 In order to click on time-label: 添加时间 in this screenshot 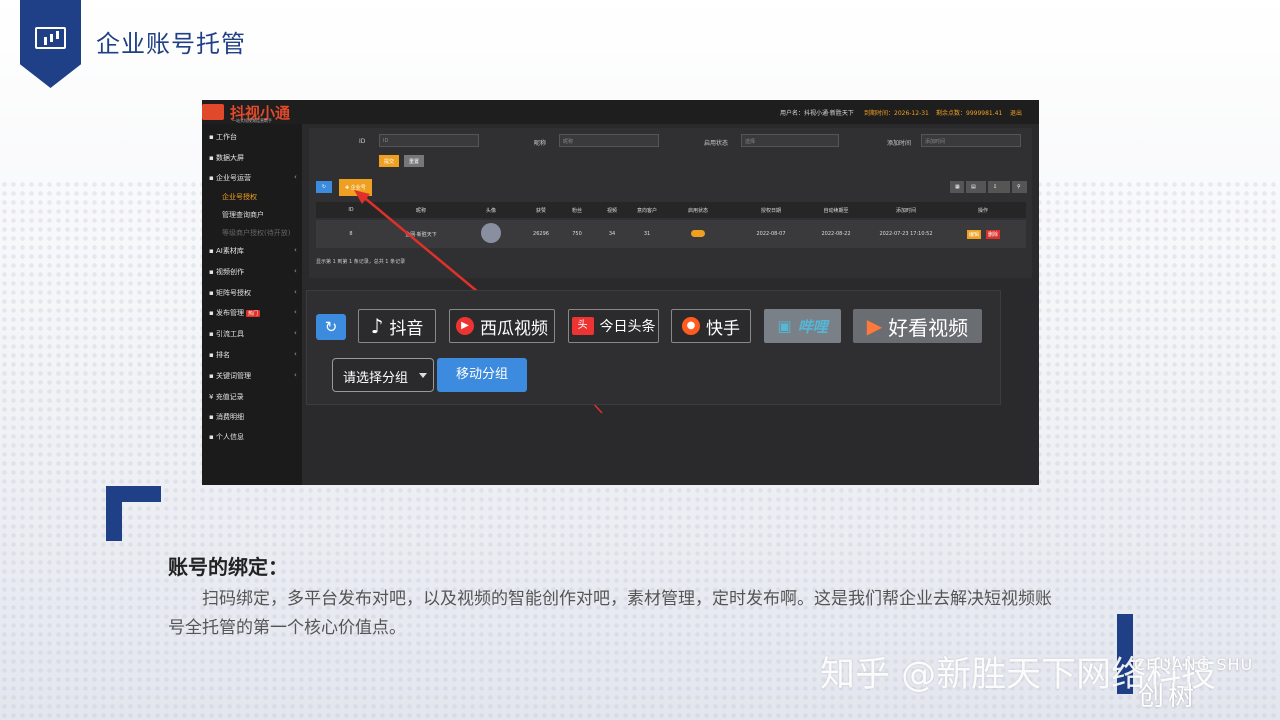, I will do `click(899, 143)`.